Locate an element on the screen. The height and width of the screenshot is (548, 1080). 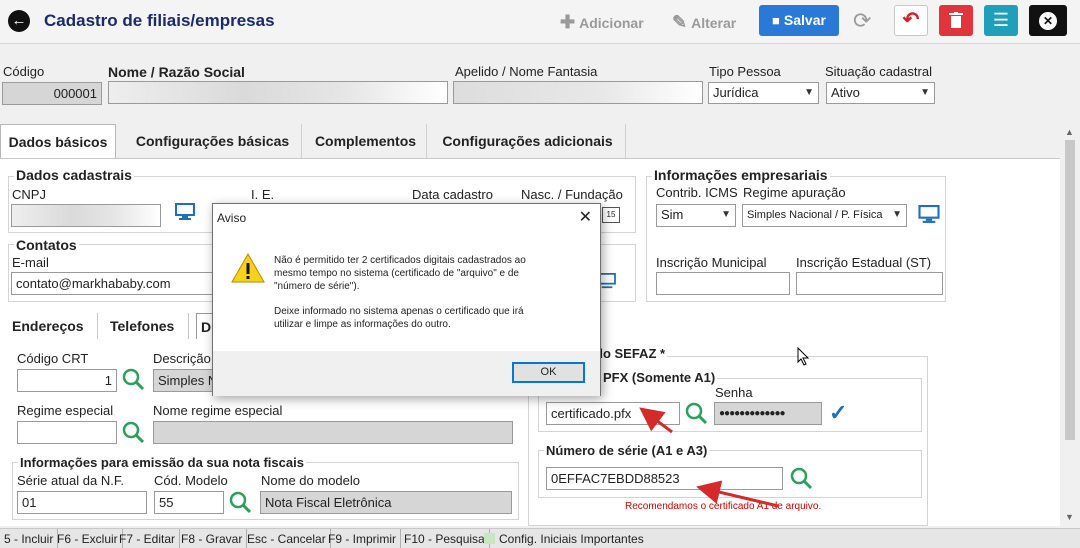
divider is located at coordinates (97, 326).